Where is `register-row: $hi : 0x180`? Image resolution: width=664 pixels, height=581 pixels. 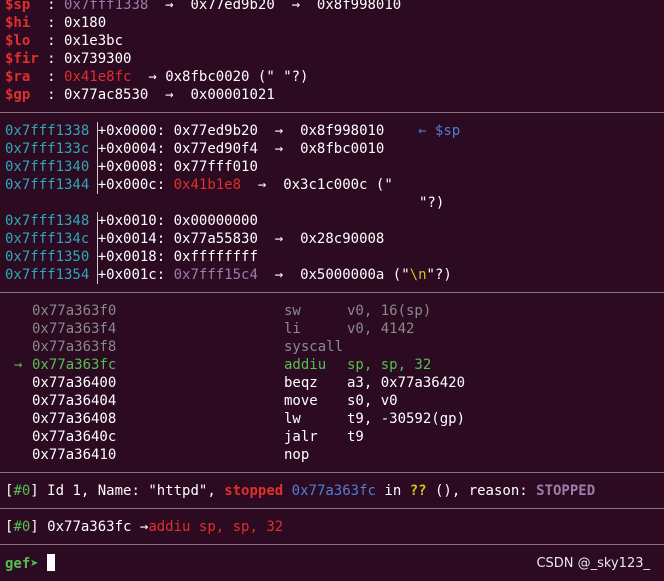
register-row: $hi : 0x180 is located at coordinates (56, 23).